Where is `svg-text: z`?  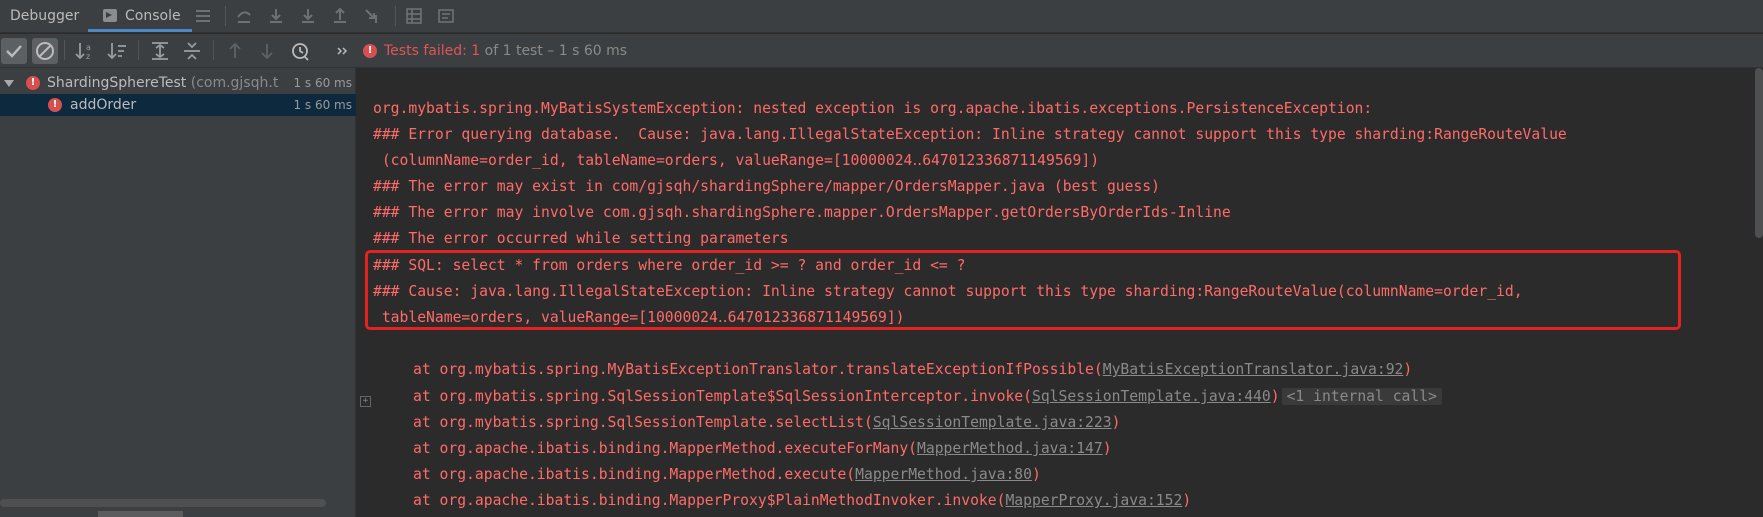
svg-text: z is located at coordinates (88, 56).